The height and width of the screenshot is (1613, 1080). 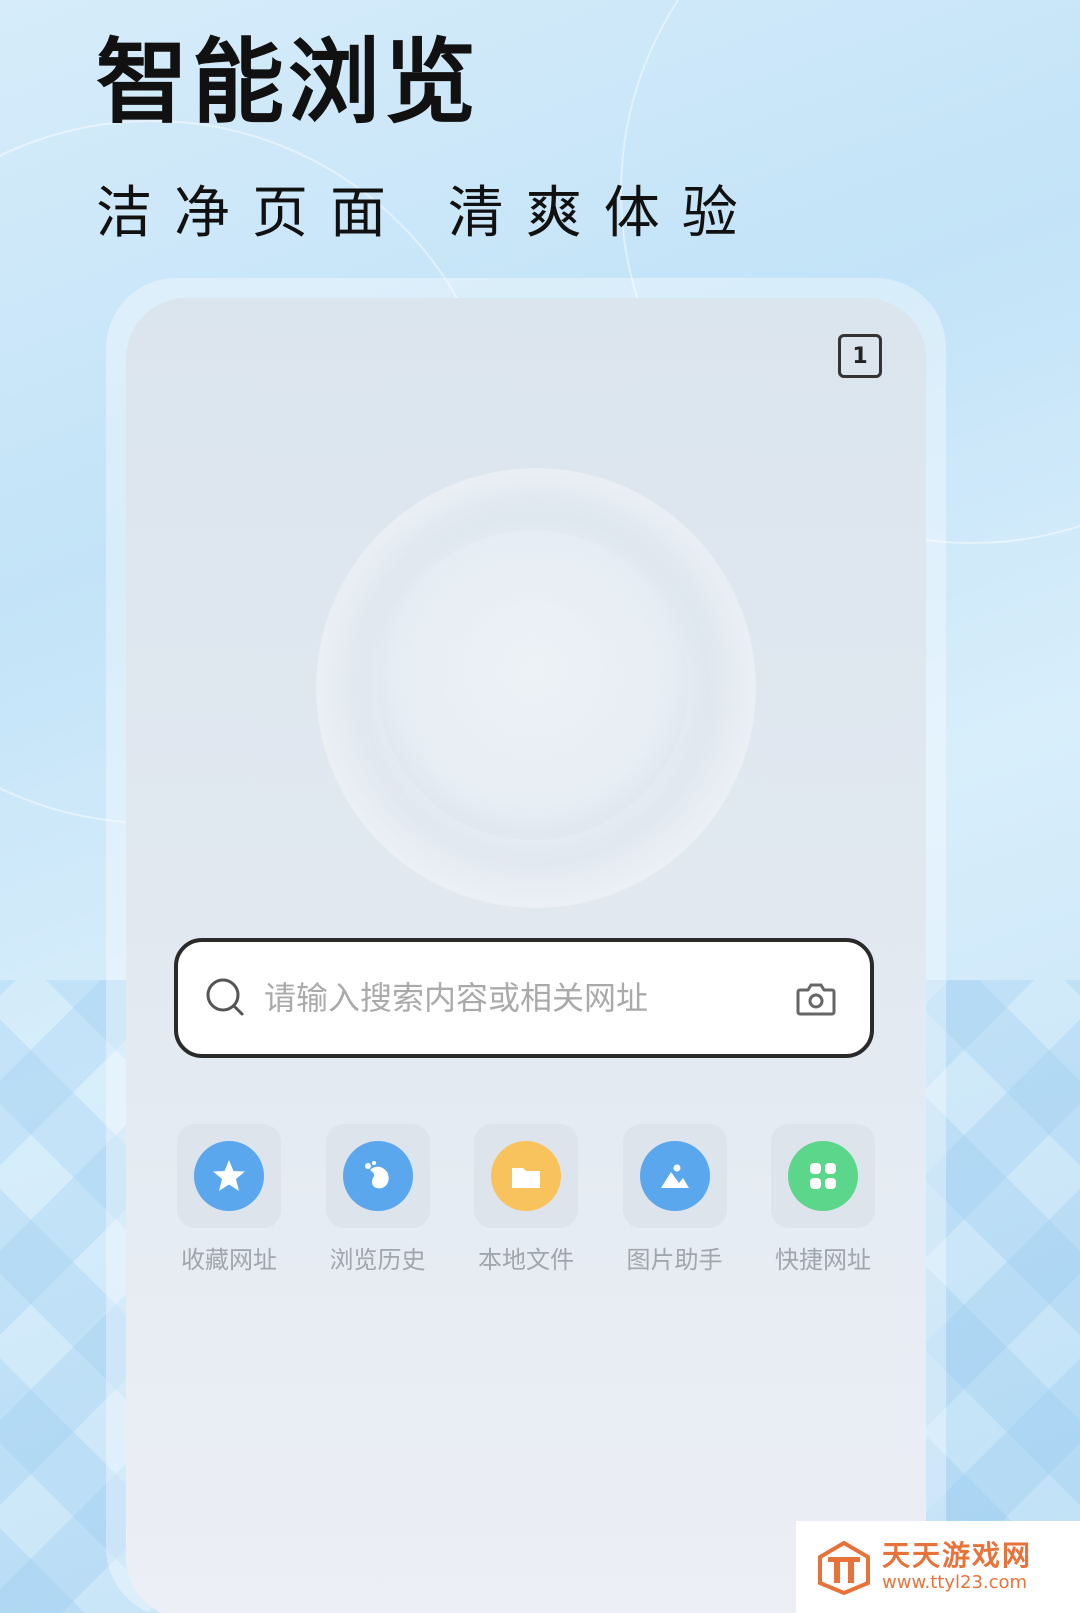 What do you see at coordinates (844, 1568) in the screenshot?
I see `watermark-logo-icon` at bounding box center [844, 1568].